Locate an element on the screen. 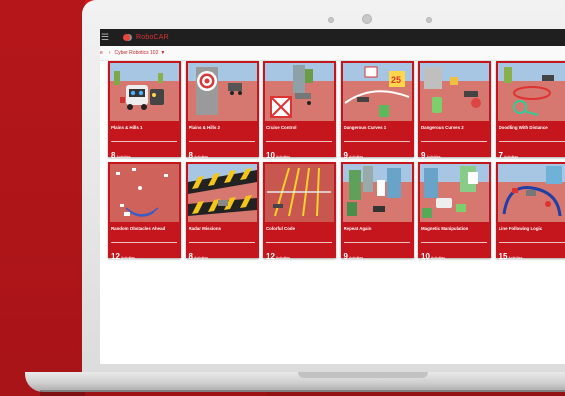 Image resolution: width=565 pixels, height=396 pixels. svg-text: 25 is located at coordinates (396, 80).